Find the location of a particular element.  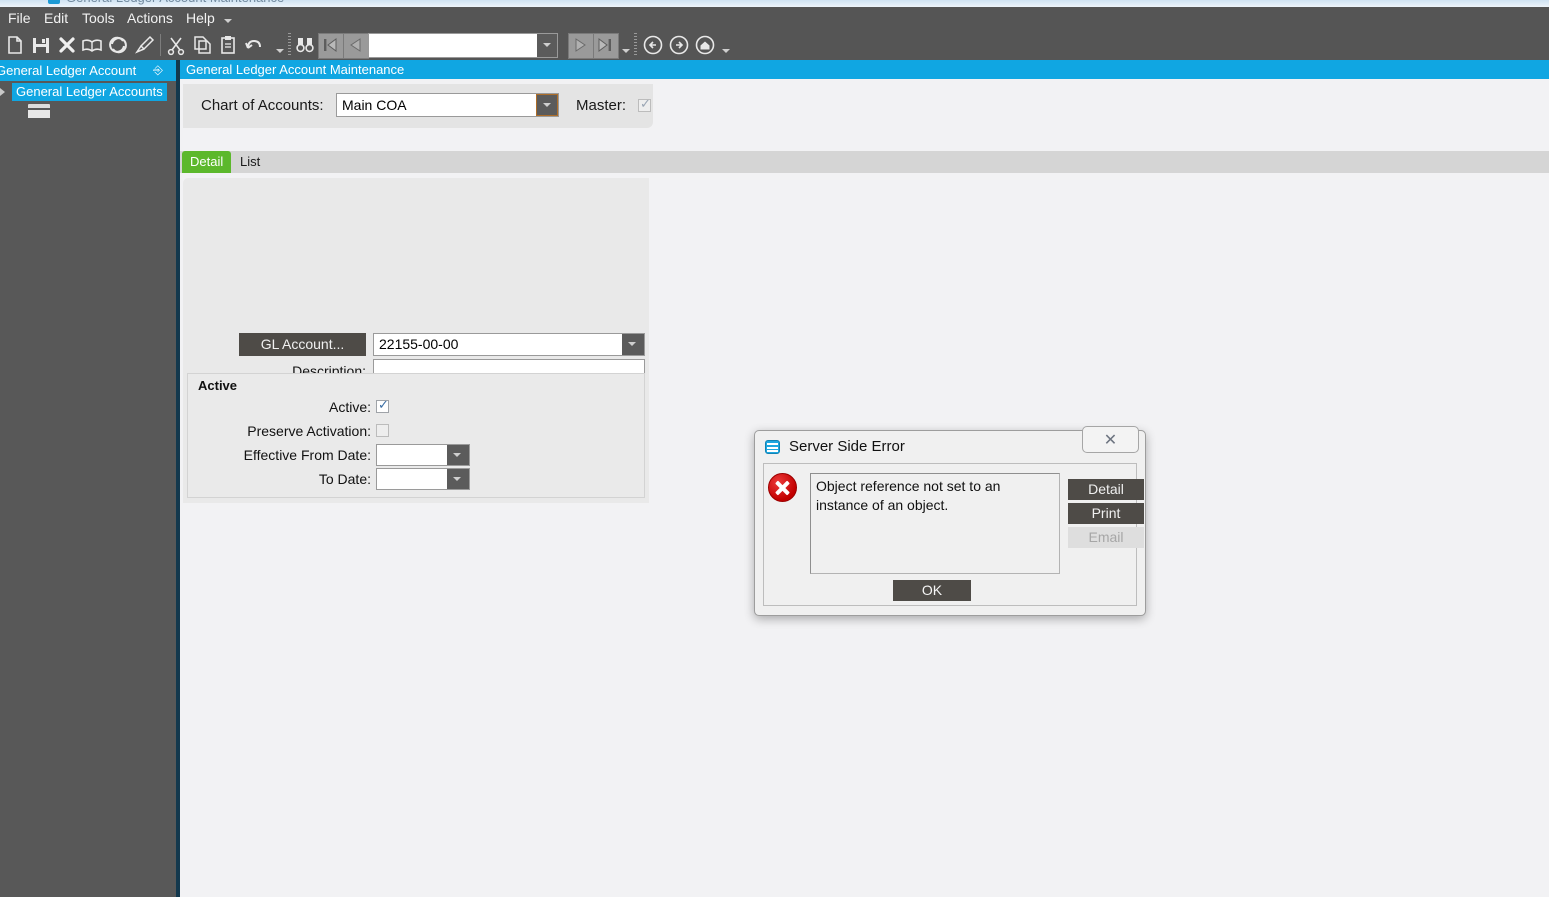

delete-icon is located at coordinates (67, 45).